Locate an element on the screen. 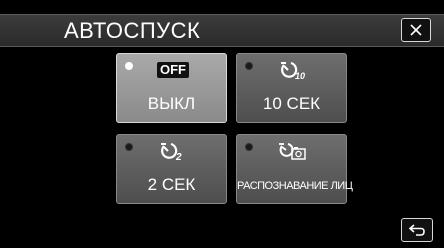  face-timer-icon is located at coordinates (293, 151).